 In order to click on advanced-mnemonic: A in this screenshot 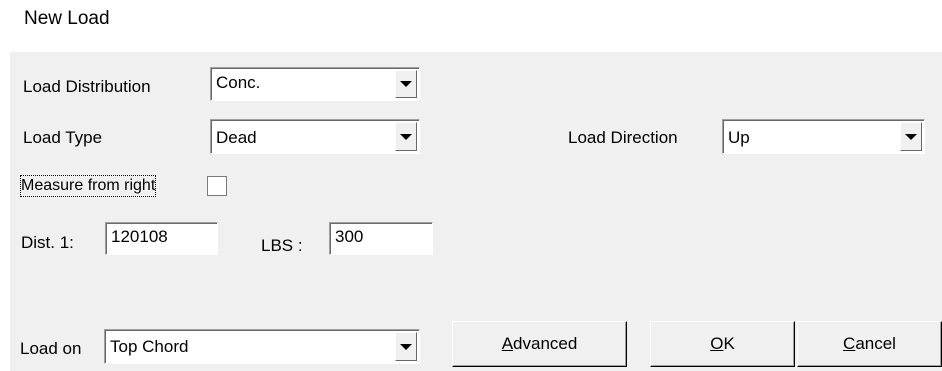, I will do `click(507, 343)`.